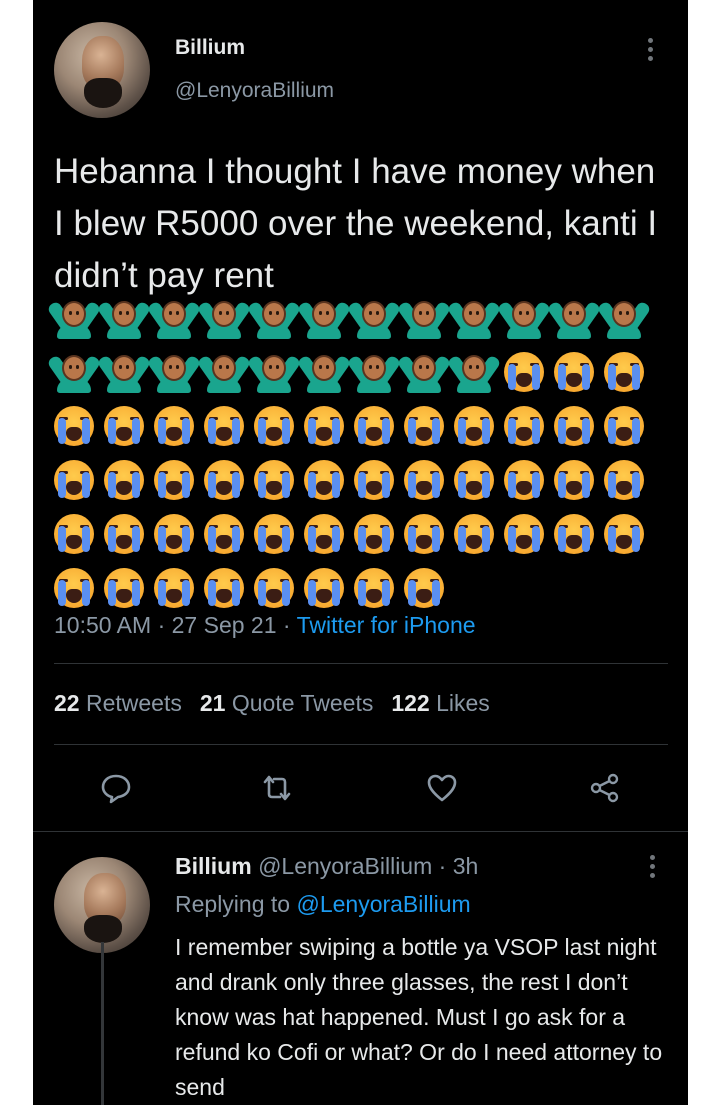 This screenshot has width=719, height=1119. I want to click on replying-to-handle-link: @LenyoraBillium, so click(383, 904).